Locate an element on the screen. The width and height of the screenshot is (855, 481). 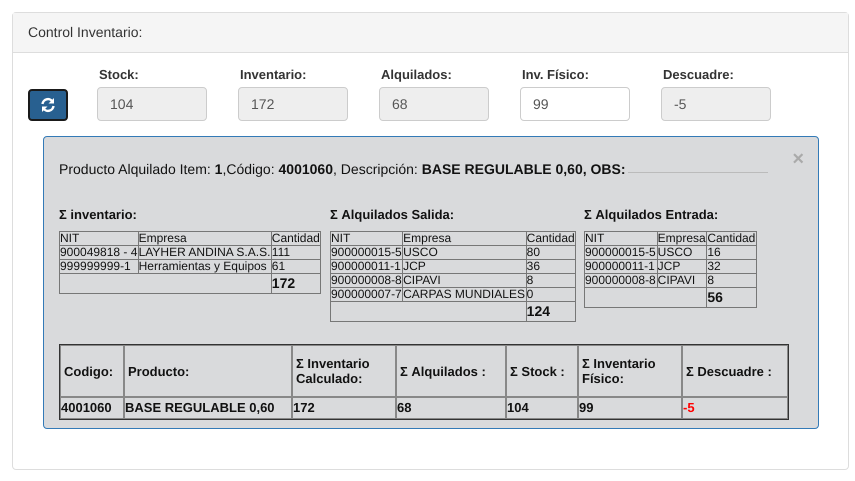
field-label: Inventario: is located at coordinates (274, 75).